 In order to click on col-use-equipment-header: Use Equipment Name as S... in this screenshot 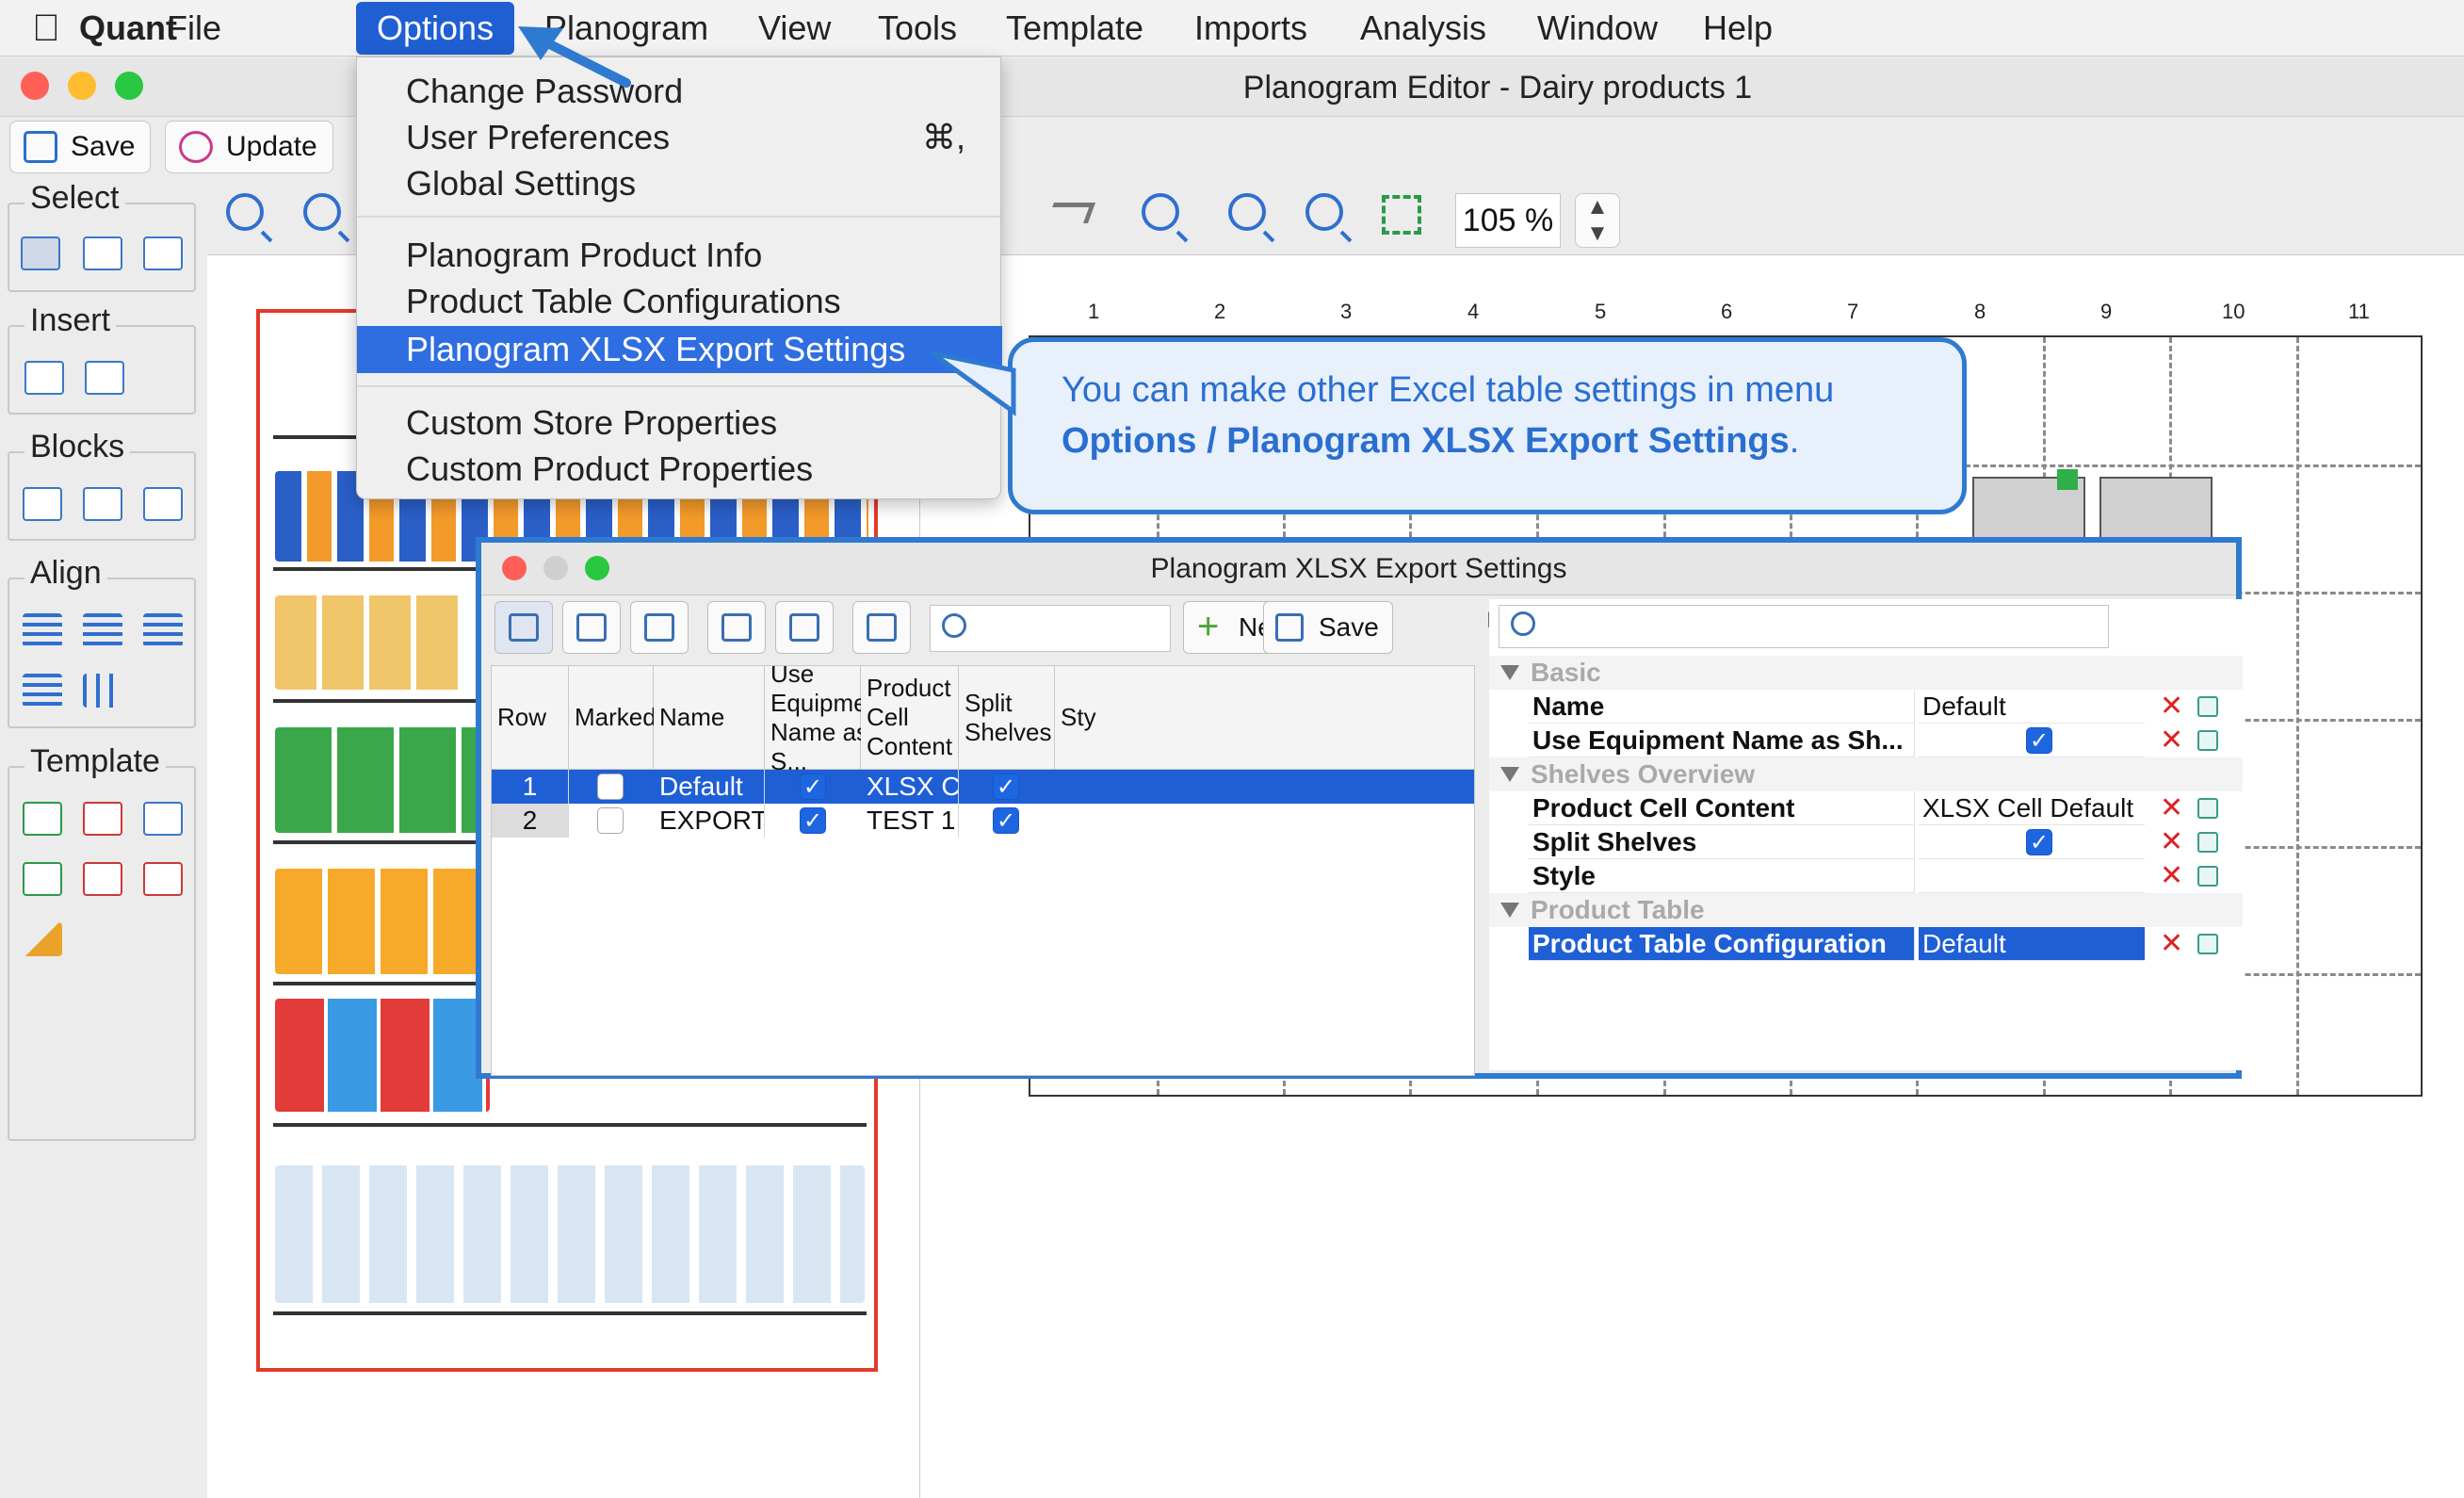, I will do `click(826, 721)`.